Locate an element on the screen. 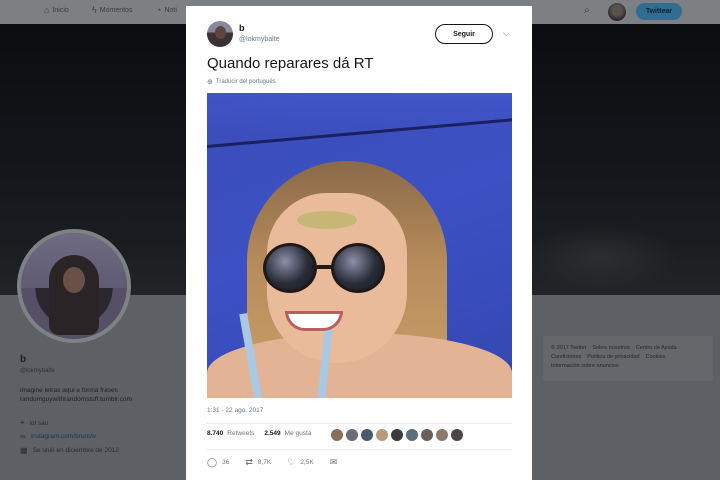 The height and width of the screenshot is (480, 720). location-pin-icon: ⌖ is located at coordinates (22, 422).